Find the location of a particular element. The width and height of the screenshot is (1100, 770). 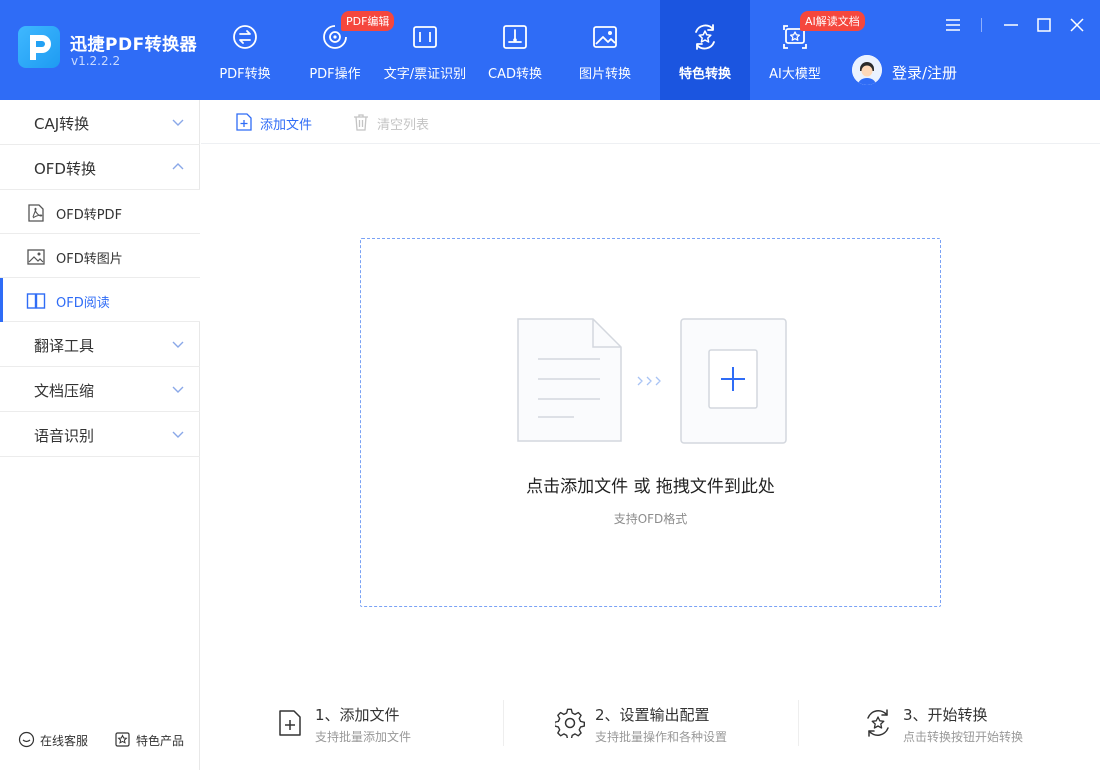

scan-frame-icon is located at coordinates (425, 37).